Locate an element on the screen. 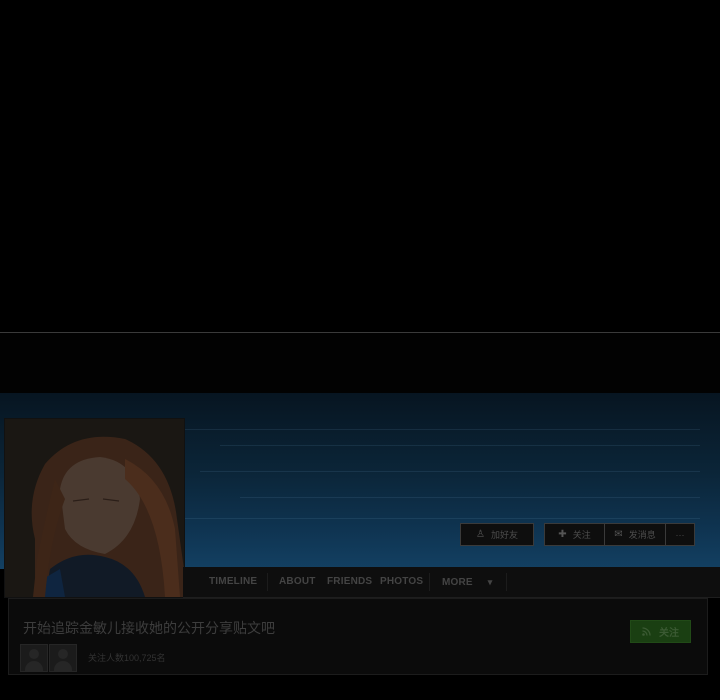 The width and height of the screenshot is (720, 700). add-friend-button: ♙ 加好友 is located at coordinates (497, 534).